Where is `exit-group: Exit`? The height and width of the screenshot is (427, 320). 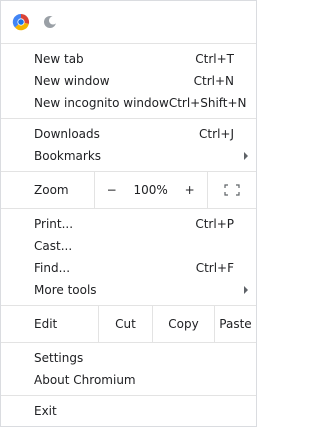
exit-group: Exit is located at coordinates (128, 411).